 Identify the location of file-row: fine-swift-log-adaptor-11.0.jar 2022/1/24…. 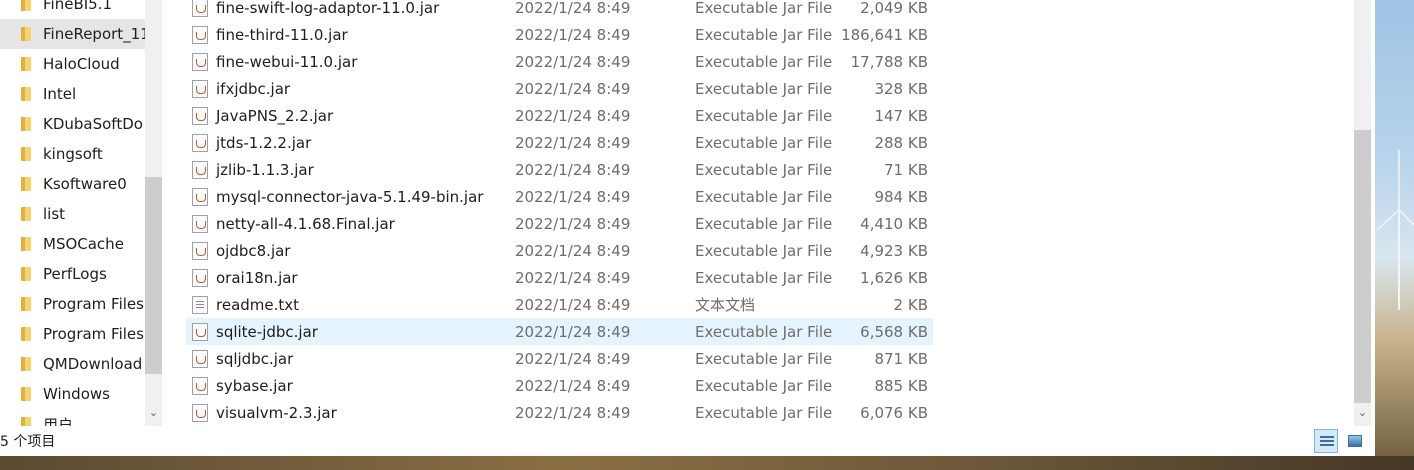
(559, 10).